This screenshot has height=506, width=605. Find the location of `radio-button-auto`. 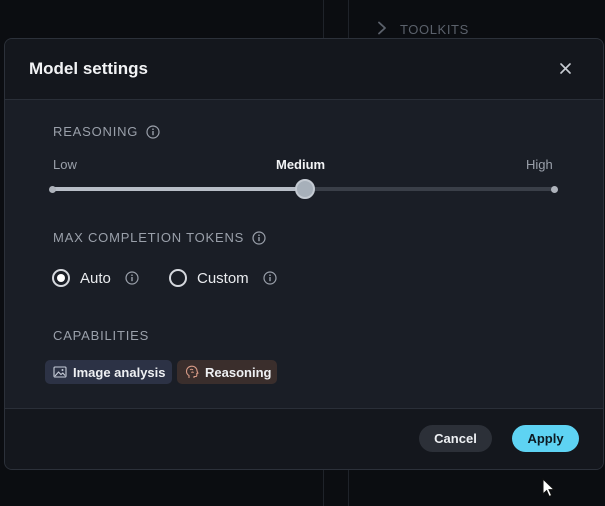

radio-button-auto is located at coordinates (61, 278).